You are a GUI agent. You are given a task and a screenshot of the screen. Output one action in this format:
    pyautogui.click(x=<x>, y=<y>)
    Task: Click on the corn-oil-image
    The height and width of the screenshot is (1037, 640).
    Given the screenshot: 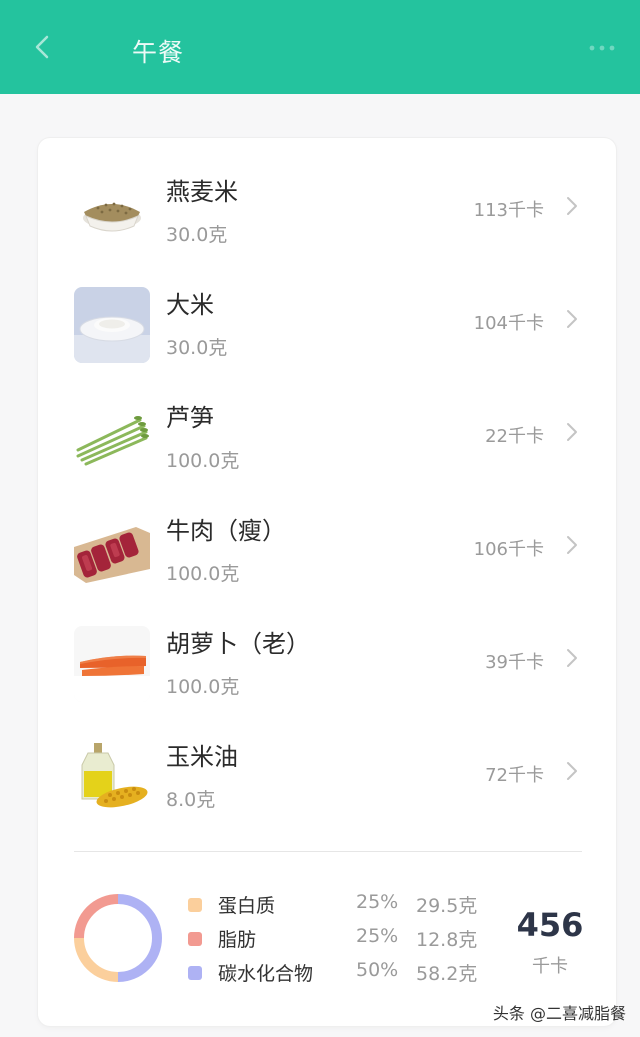 What is the action you would take?
    pyautogui.click(x=112, y=777)
    